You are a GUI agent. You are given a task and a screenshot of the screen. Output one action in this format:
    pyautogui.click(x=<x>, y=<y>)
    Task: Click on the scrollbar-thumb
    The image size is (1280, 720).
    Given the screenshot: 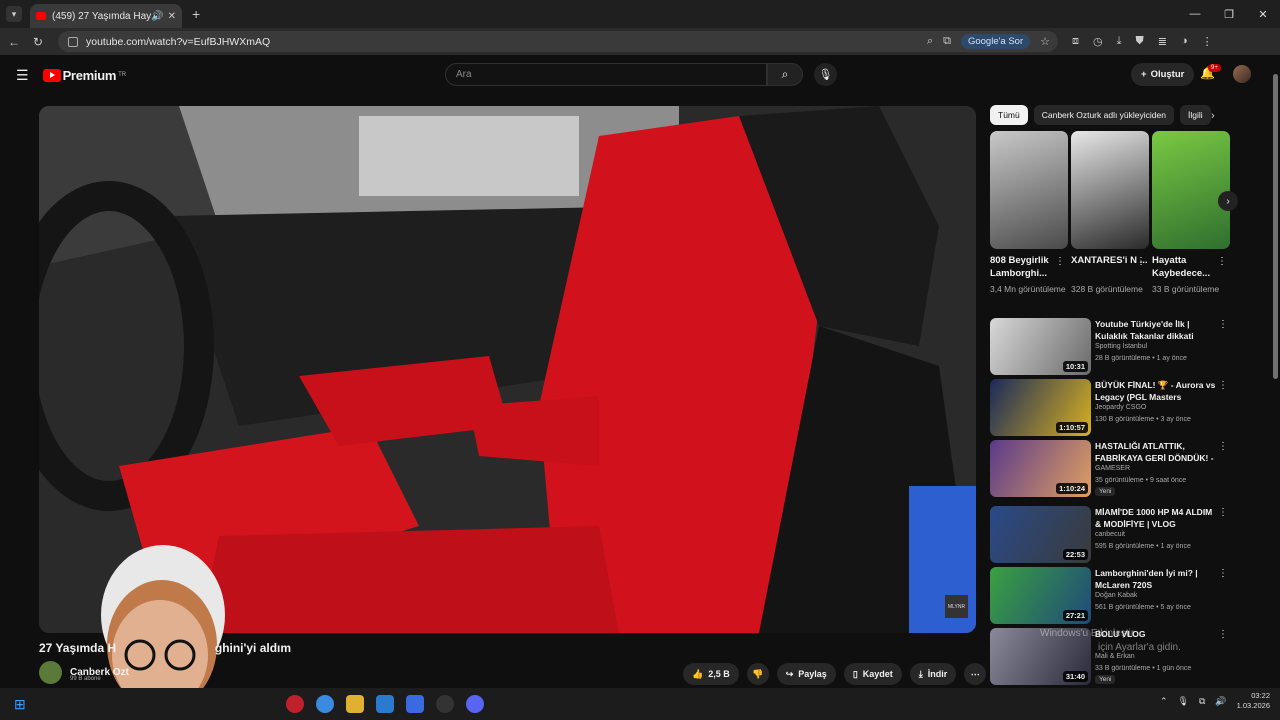 What is the action you would take?
    pyautogui.click(x=1275, y=226)
    